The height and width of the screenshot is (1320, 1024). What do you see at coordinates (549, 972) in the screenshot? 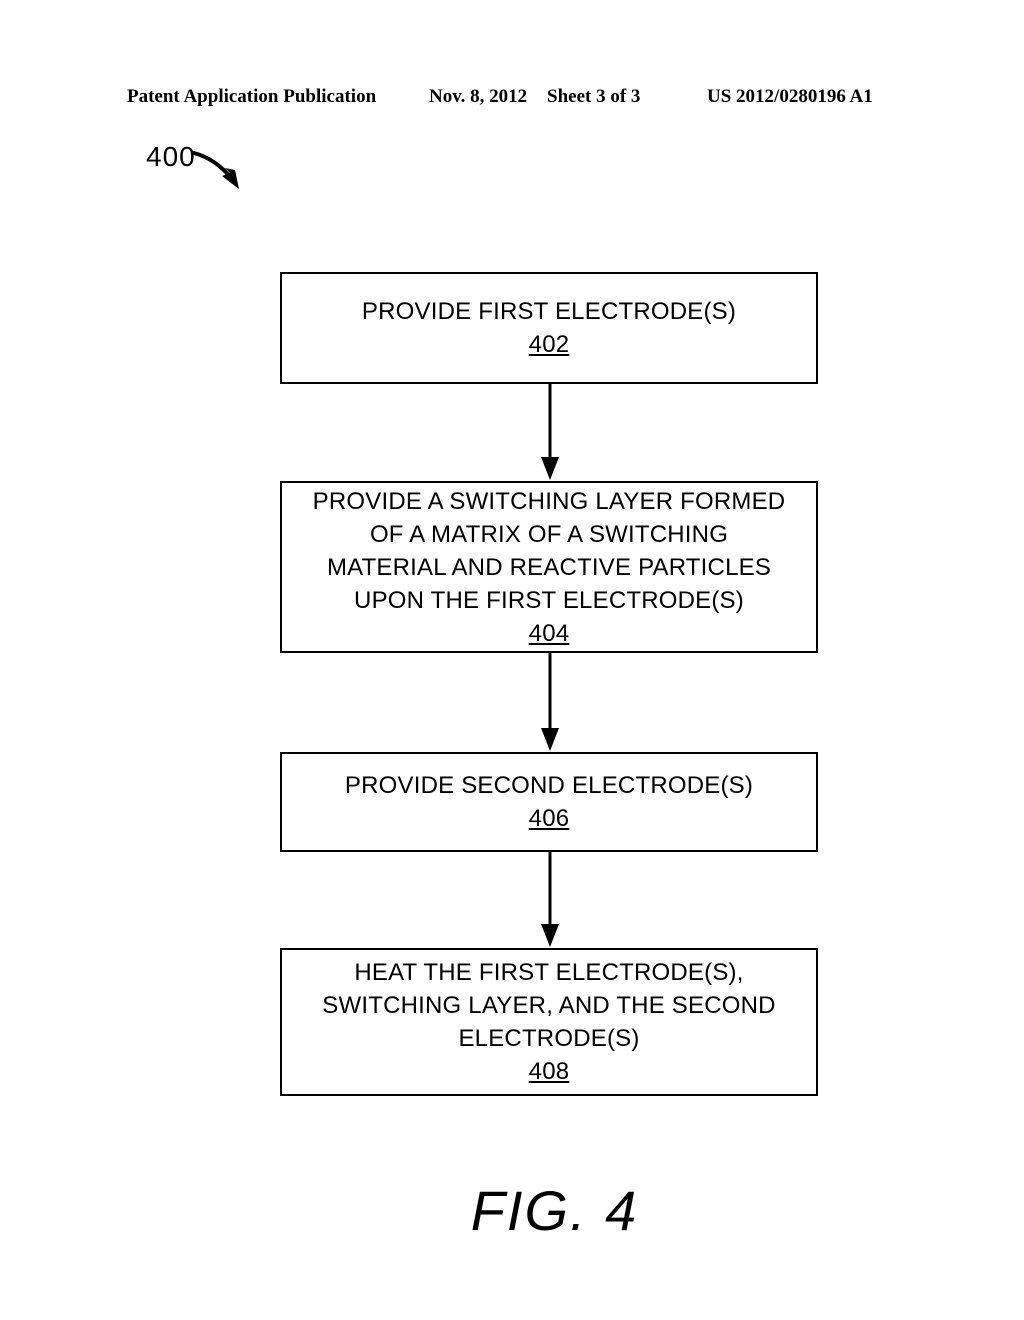
I see `flow-step-408-line-1: HEAT THE FIRST ELECTRODE(S),` at bounding box center [549, 972].